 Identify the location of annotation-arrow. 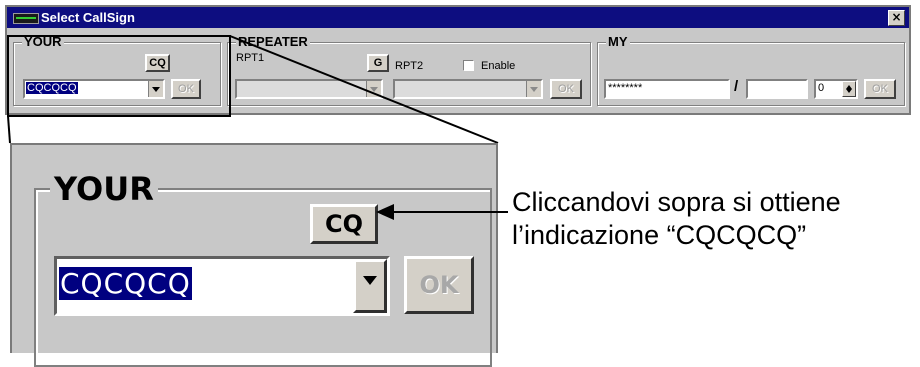
(442, 212).